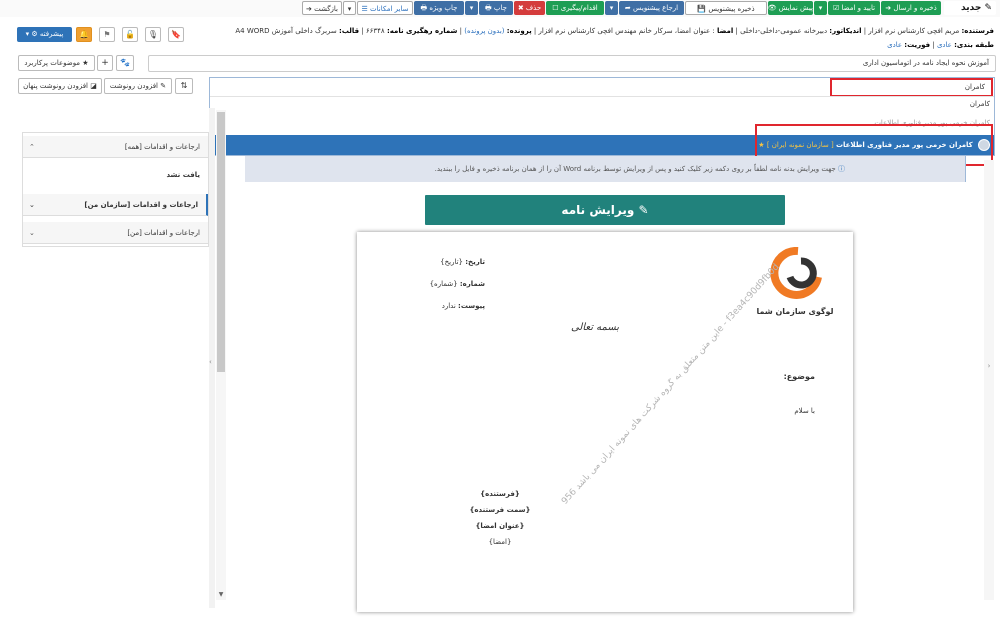 This screenshot has width=1000, height=624. What do you see at coordinates (894, 45) in the screenshot?
I see `urgency-value: عادی` at bounding box center [894, 45].